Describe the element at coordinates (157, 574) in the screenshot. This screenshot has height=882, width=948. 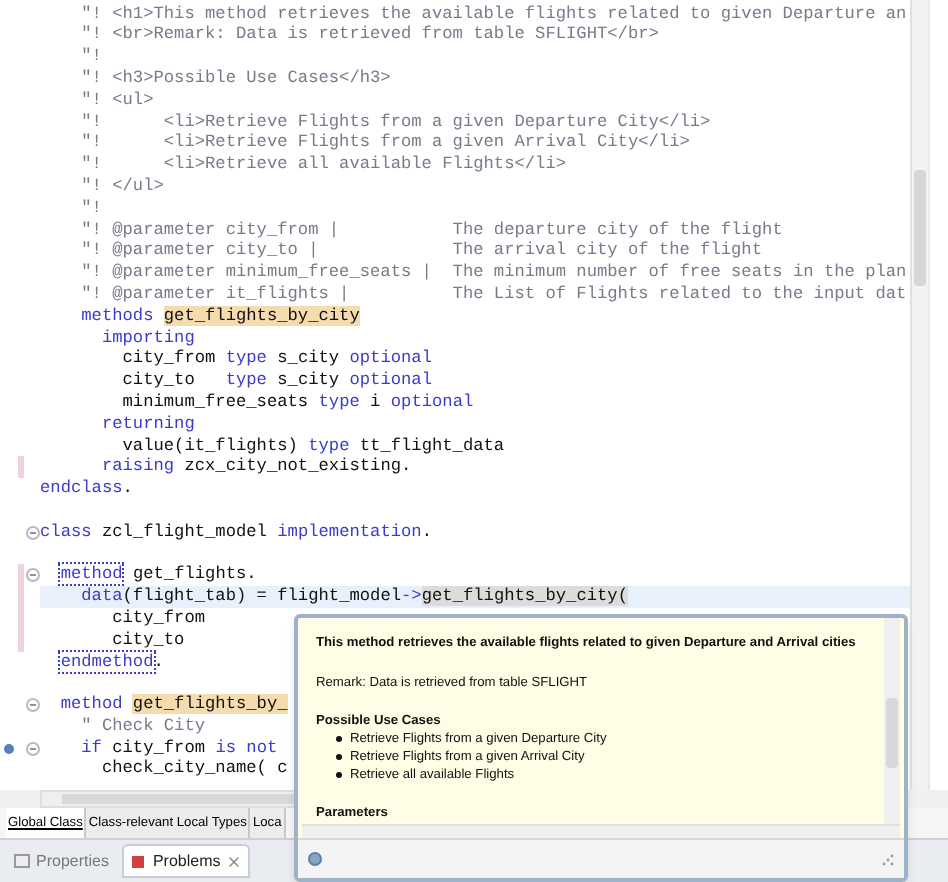
I see `code-line: method get_flights.` at that location.